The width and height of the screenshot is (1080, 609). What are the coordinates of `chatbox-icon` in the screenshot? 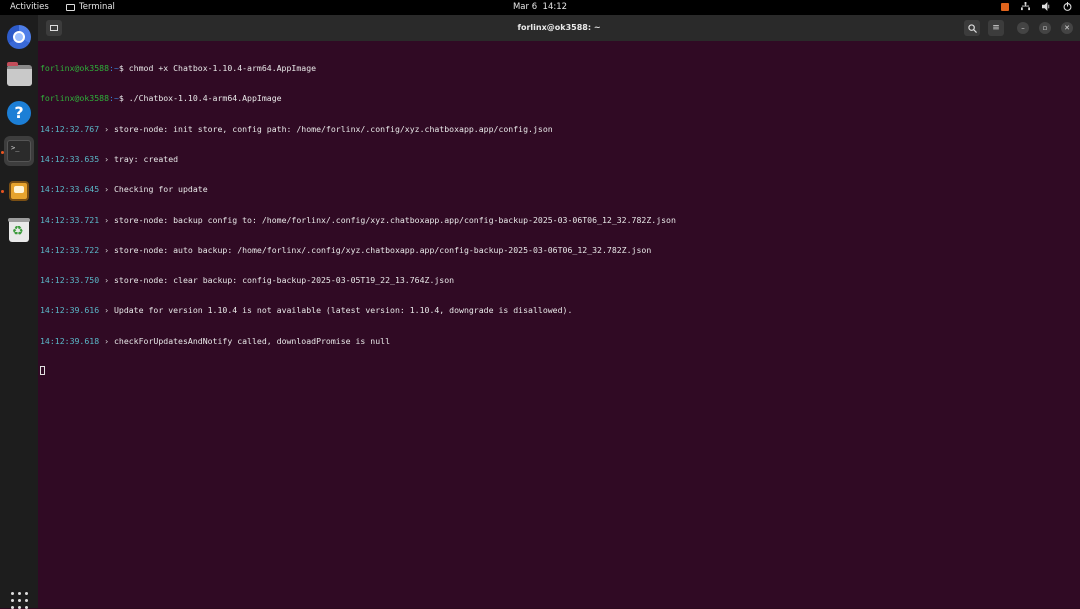 It's located at (19, 191).